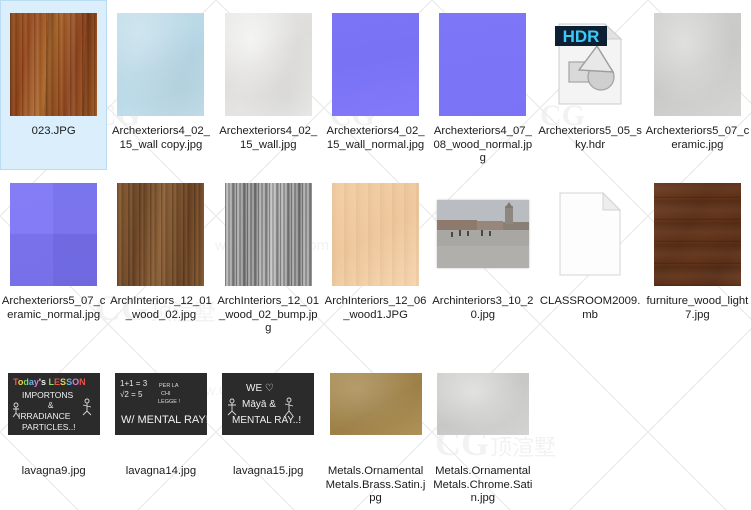 Image resolution: width=751 pixels, height=510 pixels. I want to click on file-item: ArchInteriors_12_01_wood_02.jpg, so click(160, 255).